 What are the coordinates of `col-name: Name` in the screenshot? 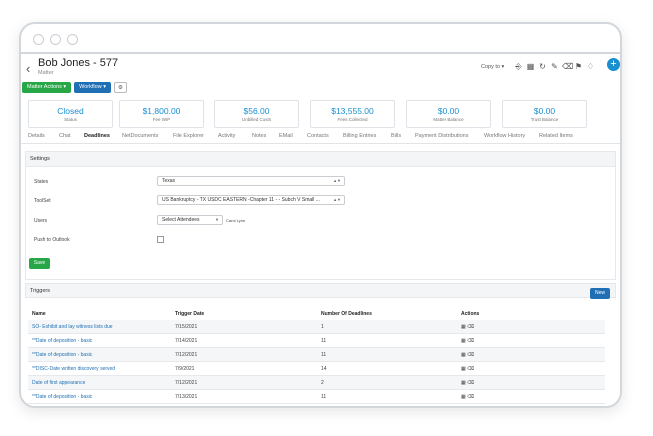 It's located at (39, 314).